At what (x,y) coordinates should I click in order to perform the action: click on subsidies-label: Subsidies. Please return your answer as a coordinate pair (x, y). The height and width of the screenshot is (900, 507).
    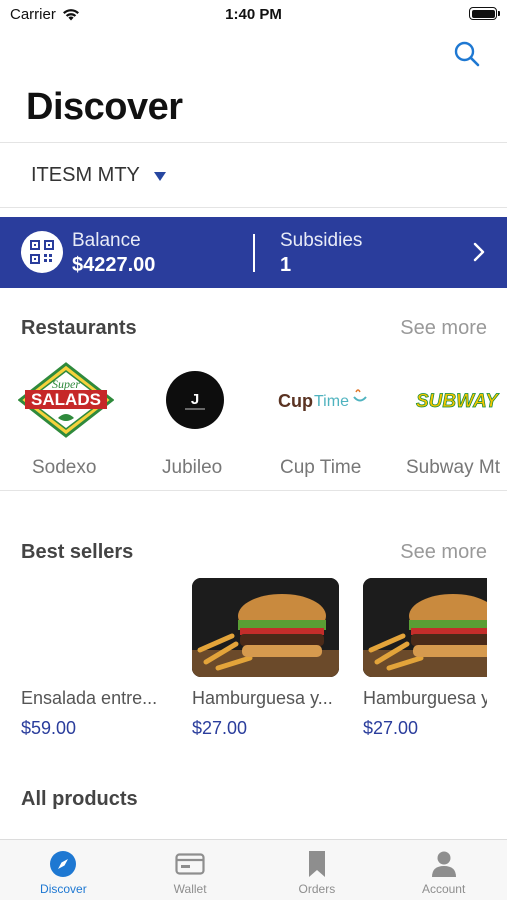
    Looking at the image, I should click on (321, 240).